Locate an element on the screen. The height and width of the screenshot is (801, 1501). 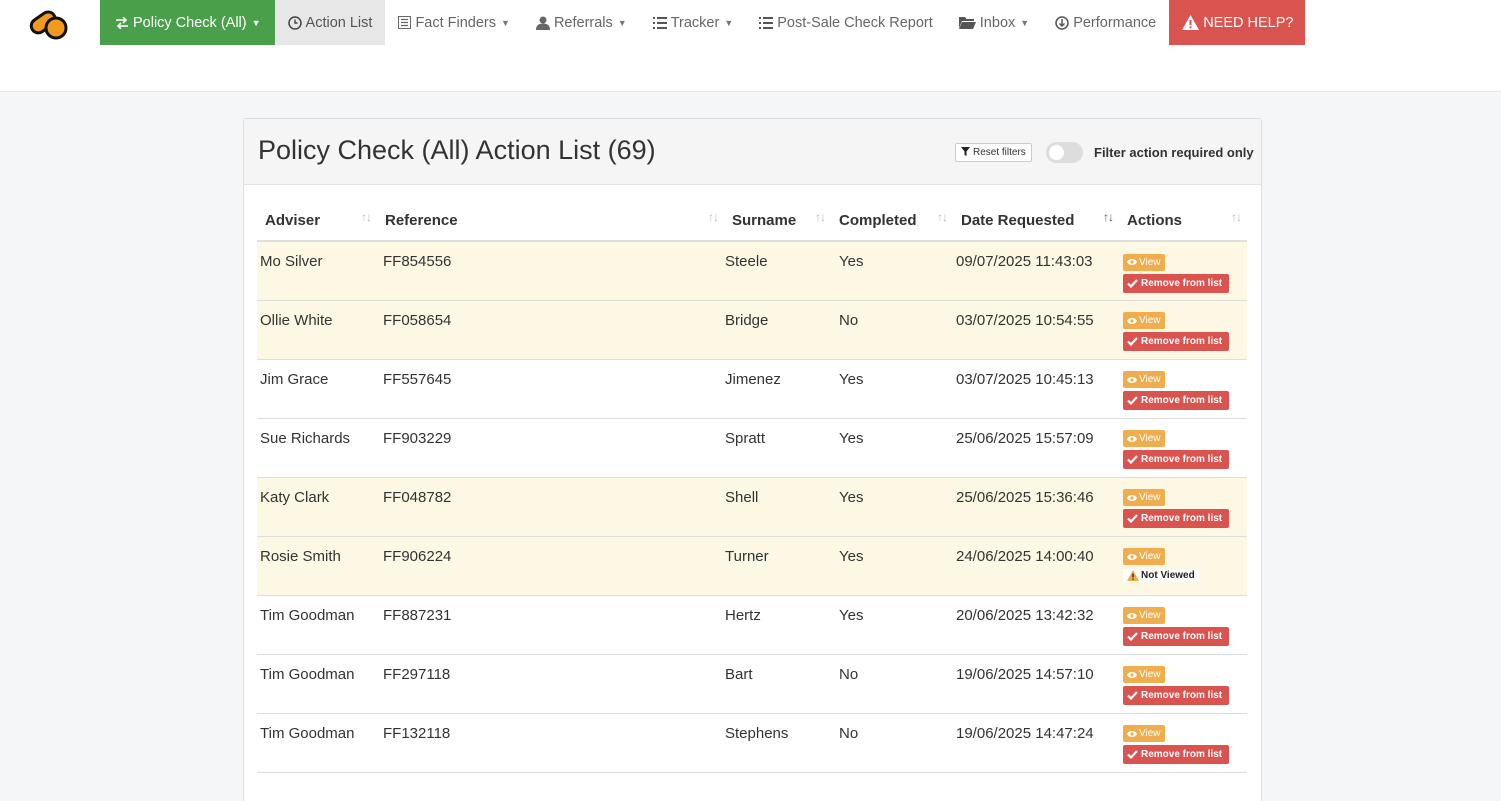
cell-actions: View Not Viewed is located at coordinates (1183, 566).